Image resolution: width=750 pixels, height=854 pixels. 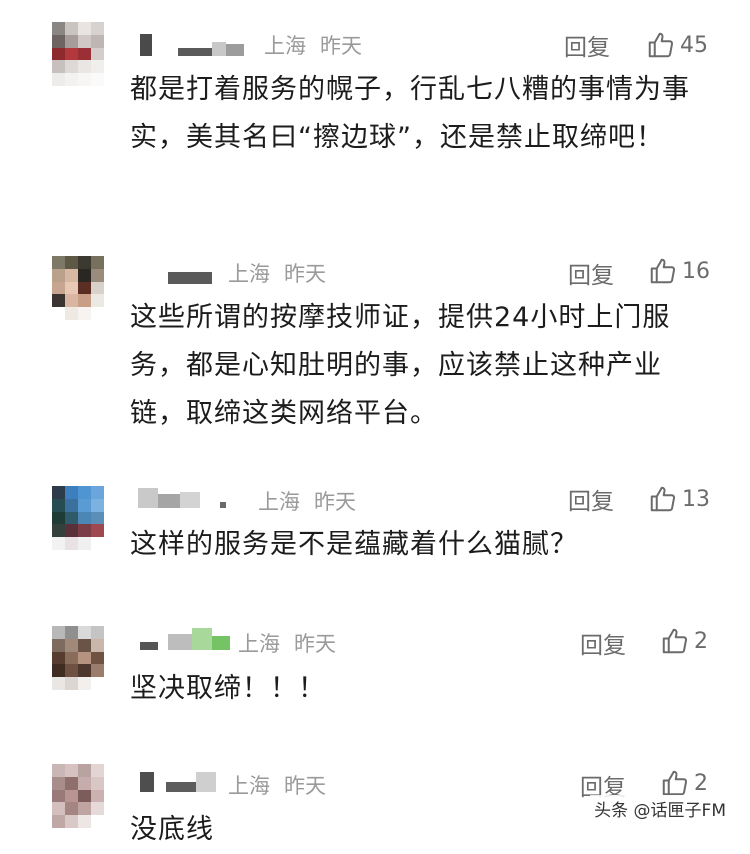 I want to click on like-count: 16, so click(x=696, y=271).